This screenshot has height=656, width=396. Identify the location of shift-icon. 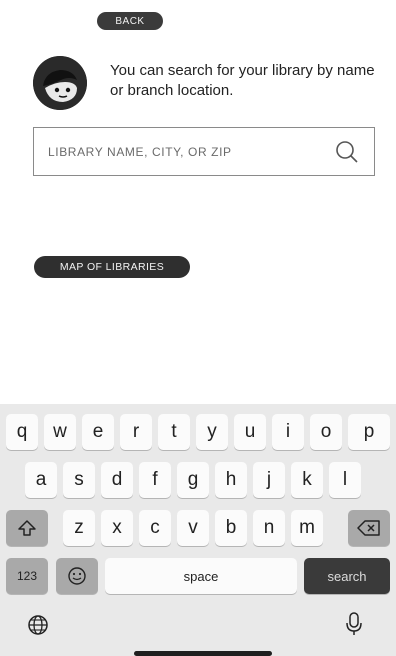
(27, 528).